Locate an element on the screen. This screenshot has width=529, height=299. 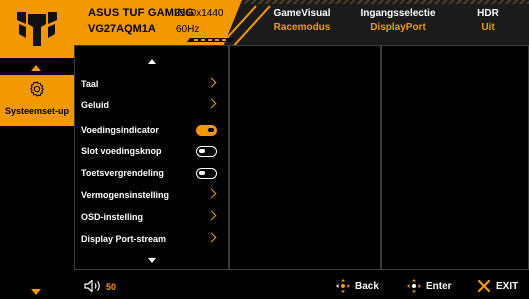
back-button: Back is located at coordinates (363, 286).